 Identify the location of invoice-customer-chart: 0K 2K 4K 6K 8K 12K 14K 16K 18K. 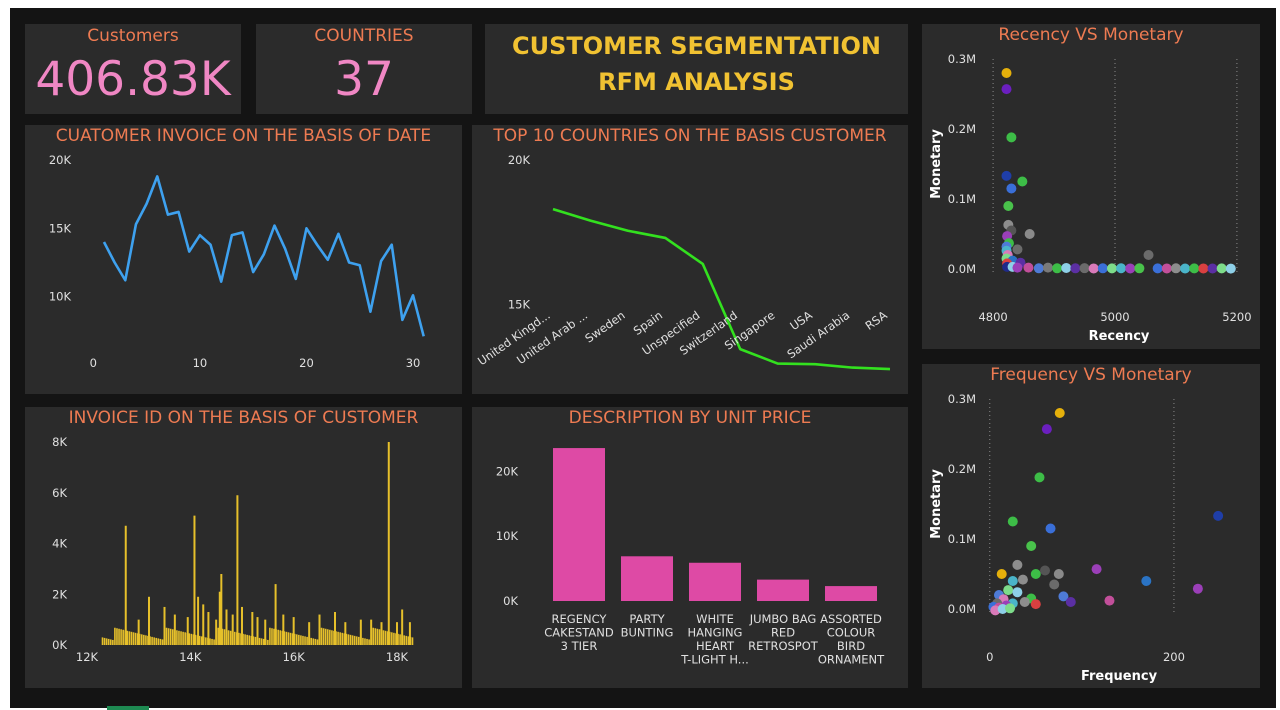
(243, 547).